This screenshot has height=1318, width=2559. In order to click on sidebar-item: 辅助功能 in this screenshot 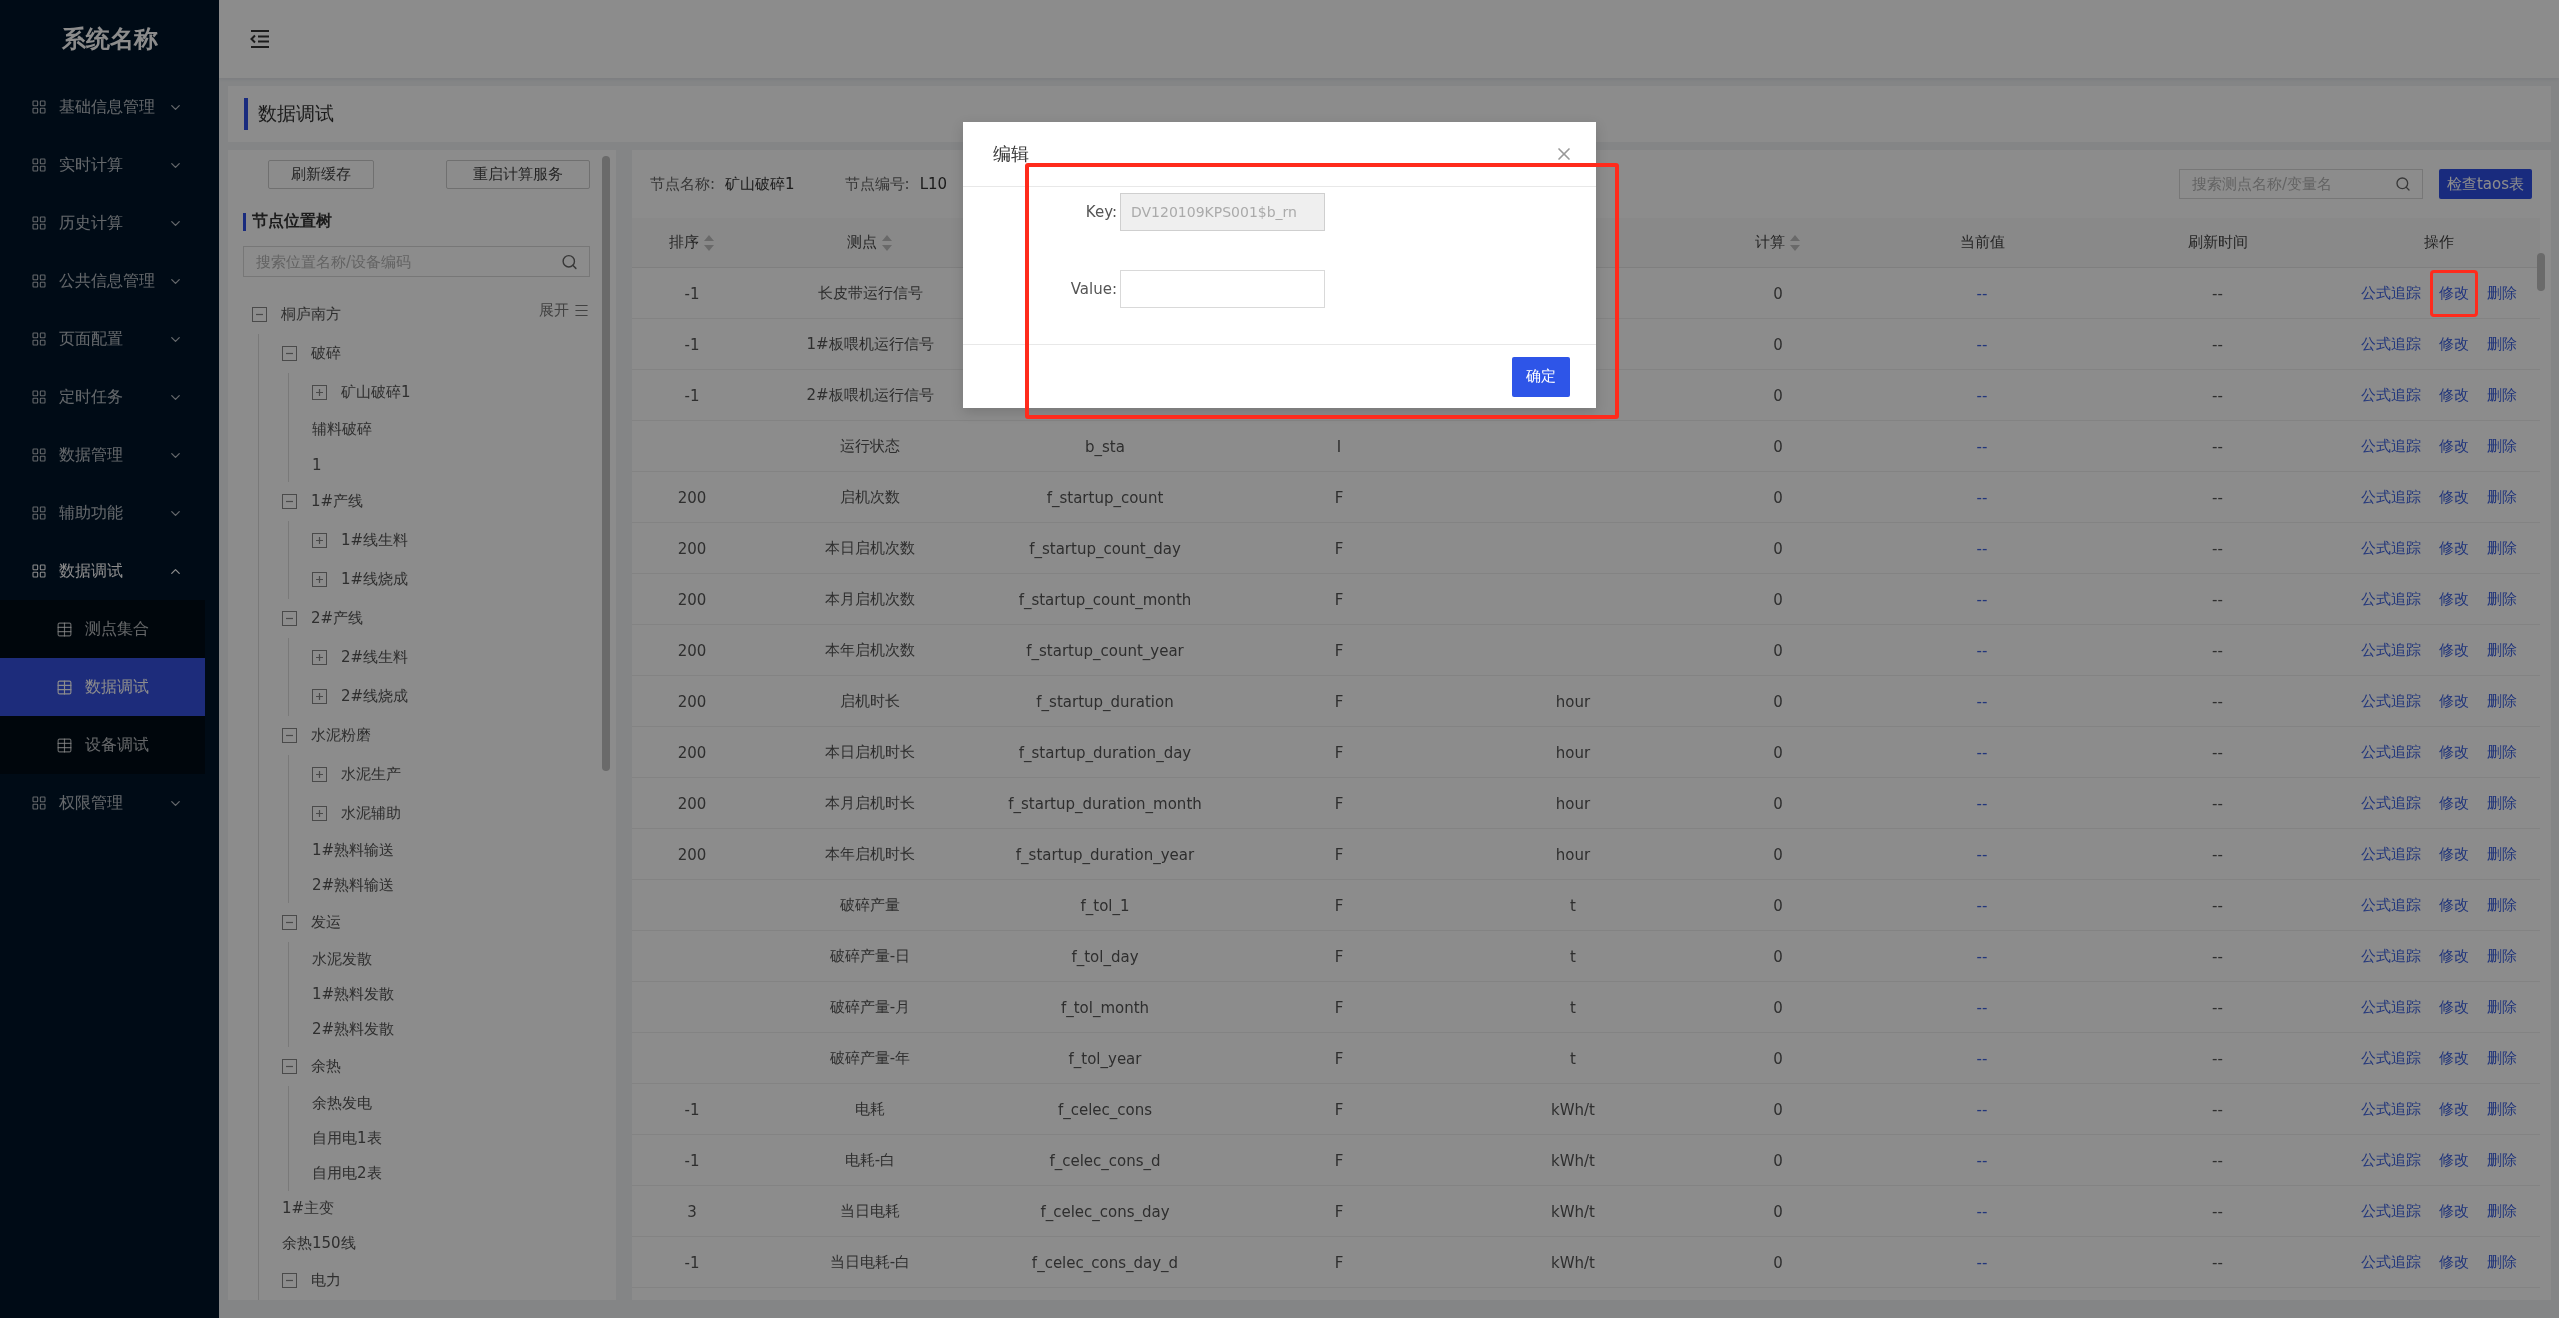, I will do `click(102, 513)`.